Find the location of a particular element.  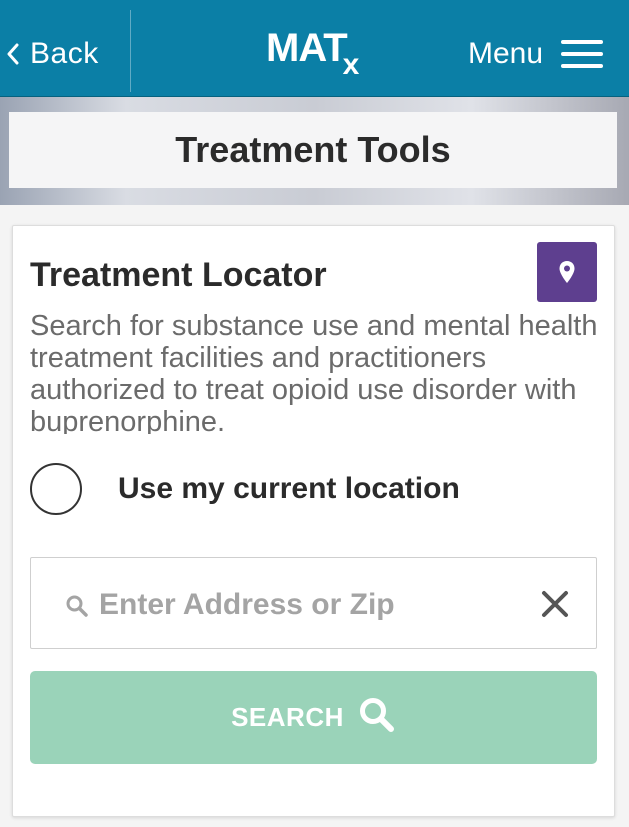

address-input is located at coordinates (309, 605).